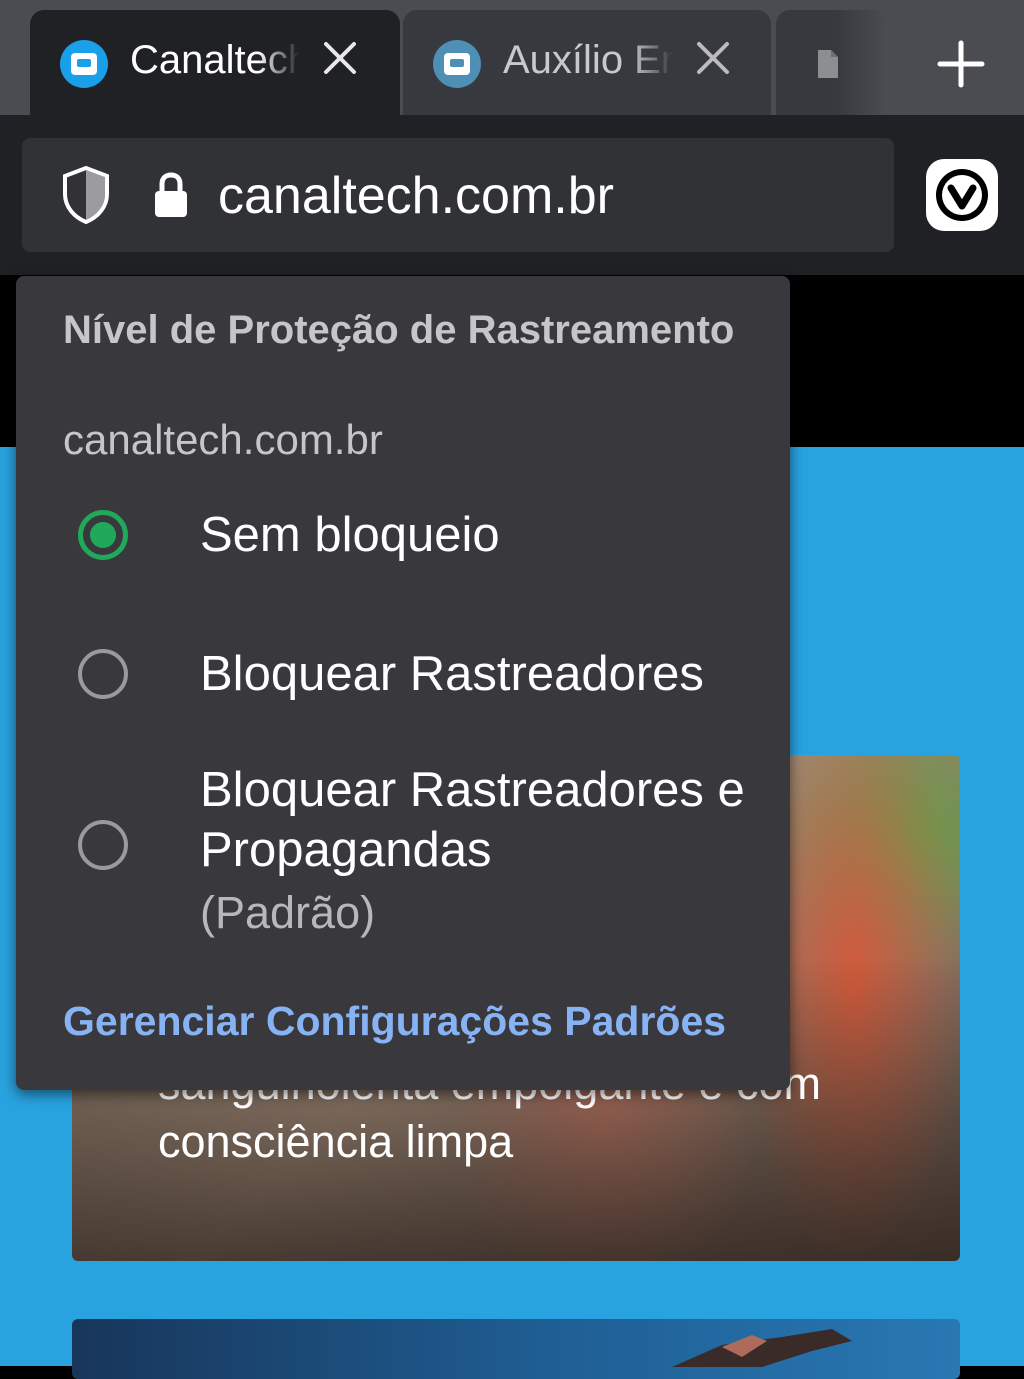 This screenshot has height=1379, width=1024. I want to click on url-text: canaltech.com.br, so click(416, 196).